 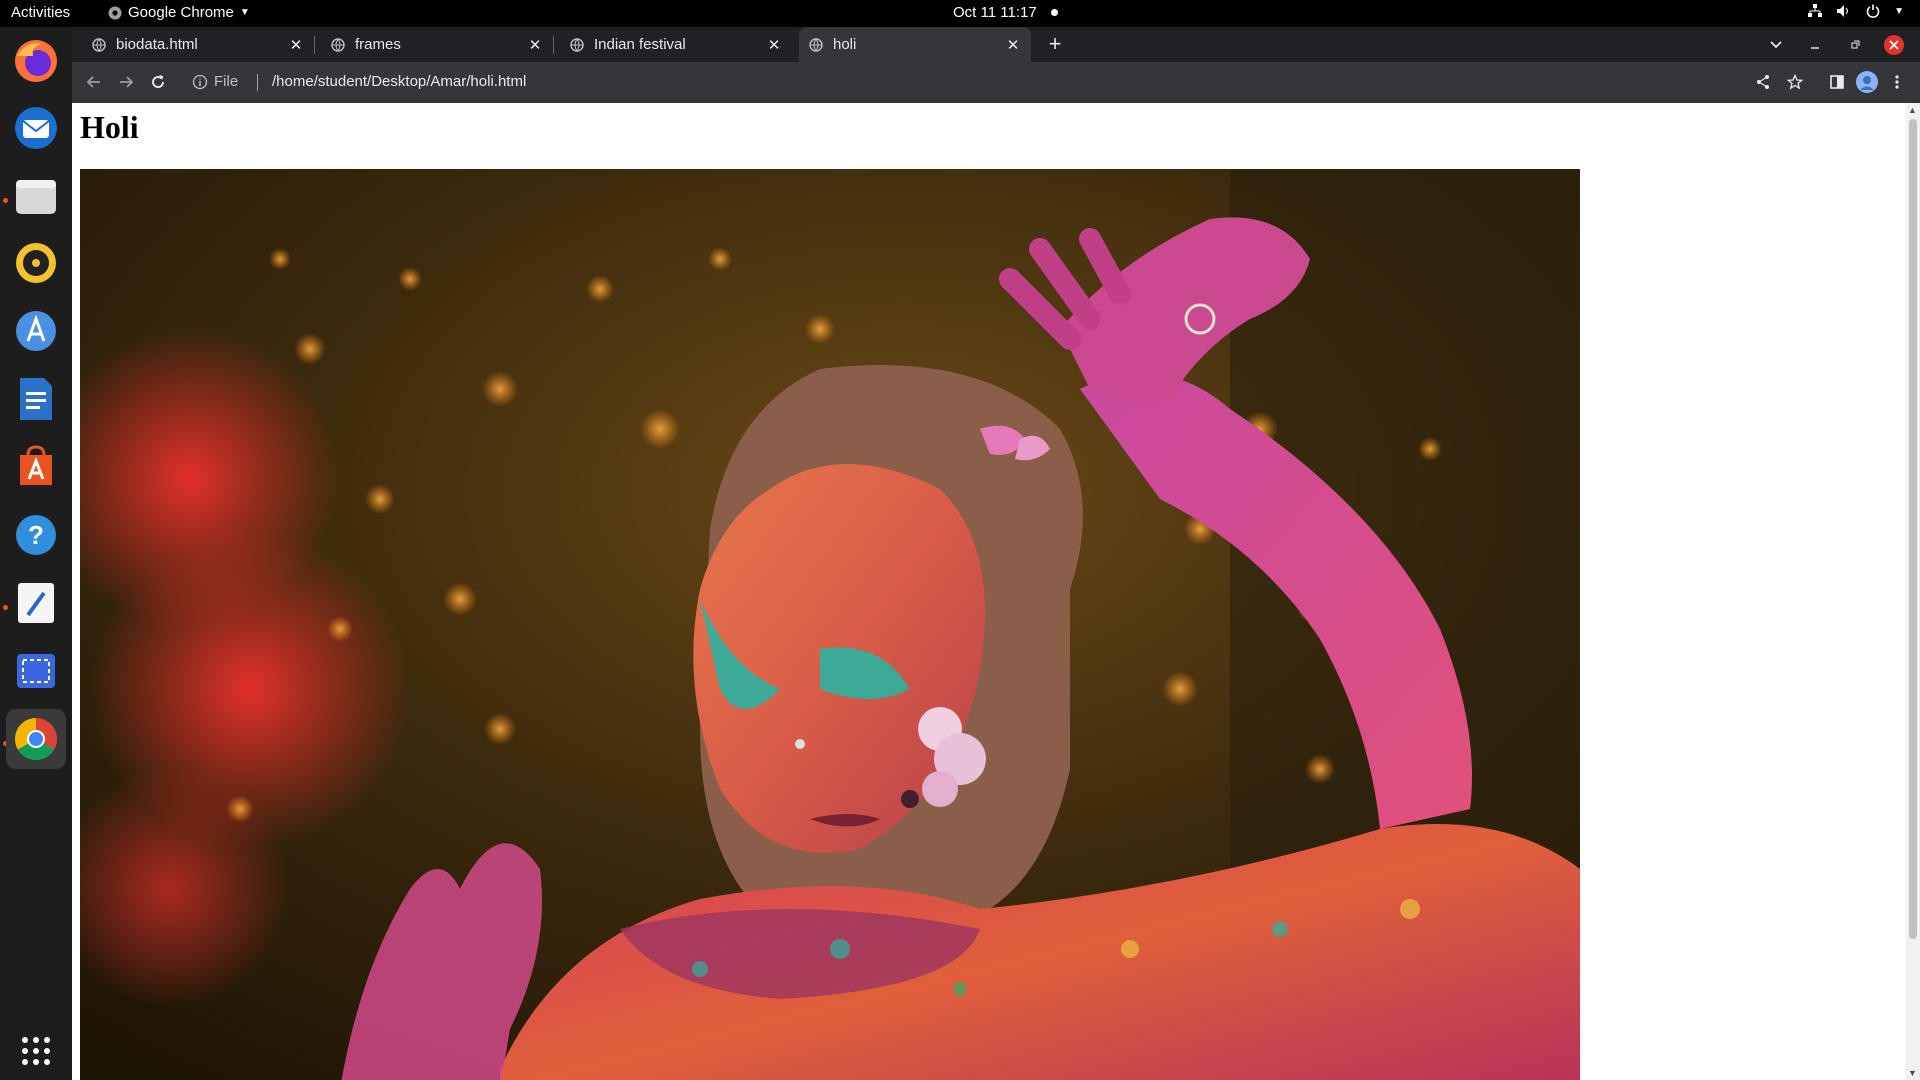 I want to click on share-button, so click(x=1763, y=82).